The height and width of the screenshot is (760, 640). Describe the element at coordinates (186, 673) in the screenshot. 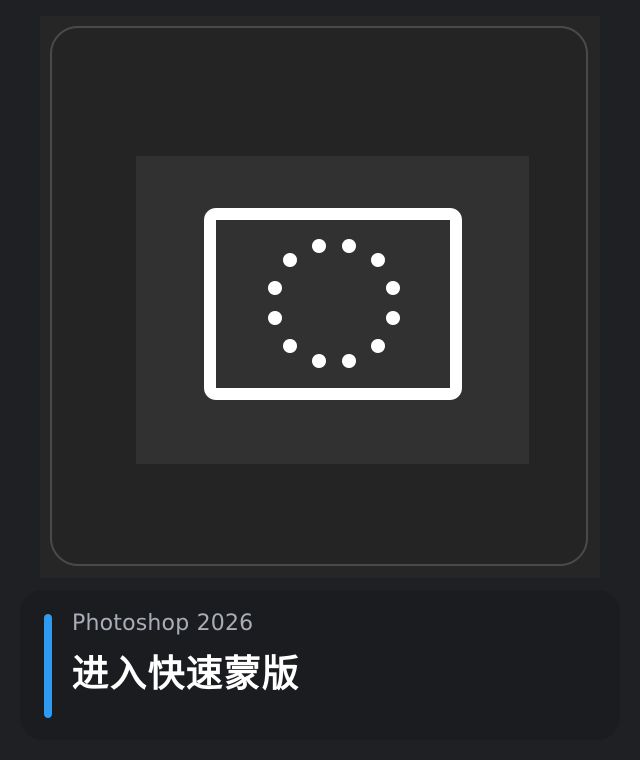

I see `action-title: 进入快速蒙版` at that location.